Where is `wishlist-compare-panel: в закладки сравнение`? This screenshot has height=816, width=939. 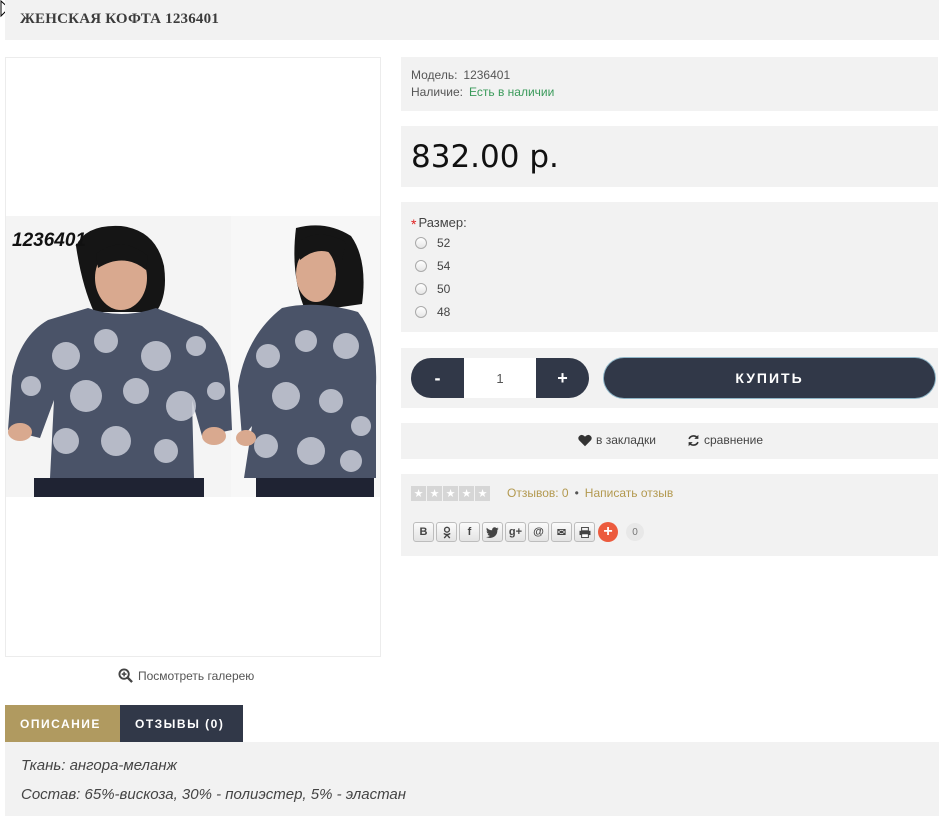
wishlist-compare-panel: в закладки сравнение is located at coordinates (669, 441).